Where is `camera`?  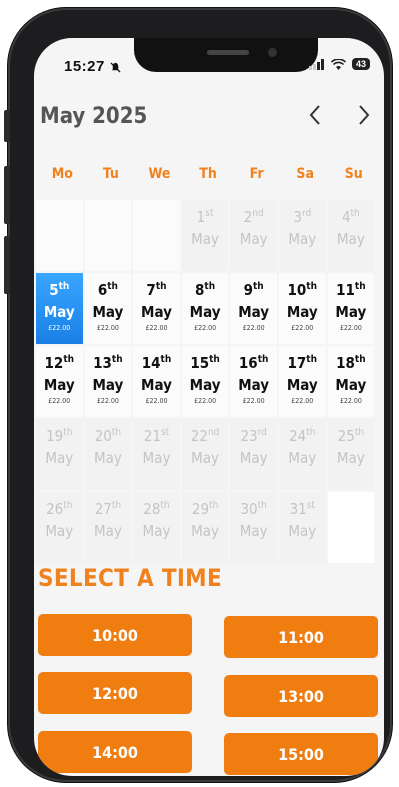 camera is located at coordinates (272, 52).